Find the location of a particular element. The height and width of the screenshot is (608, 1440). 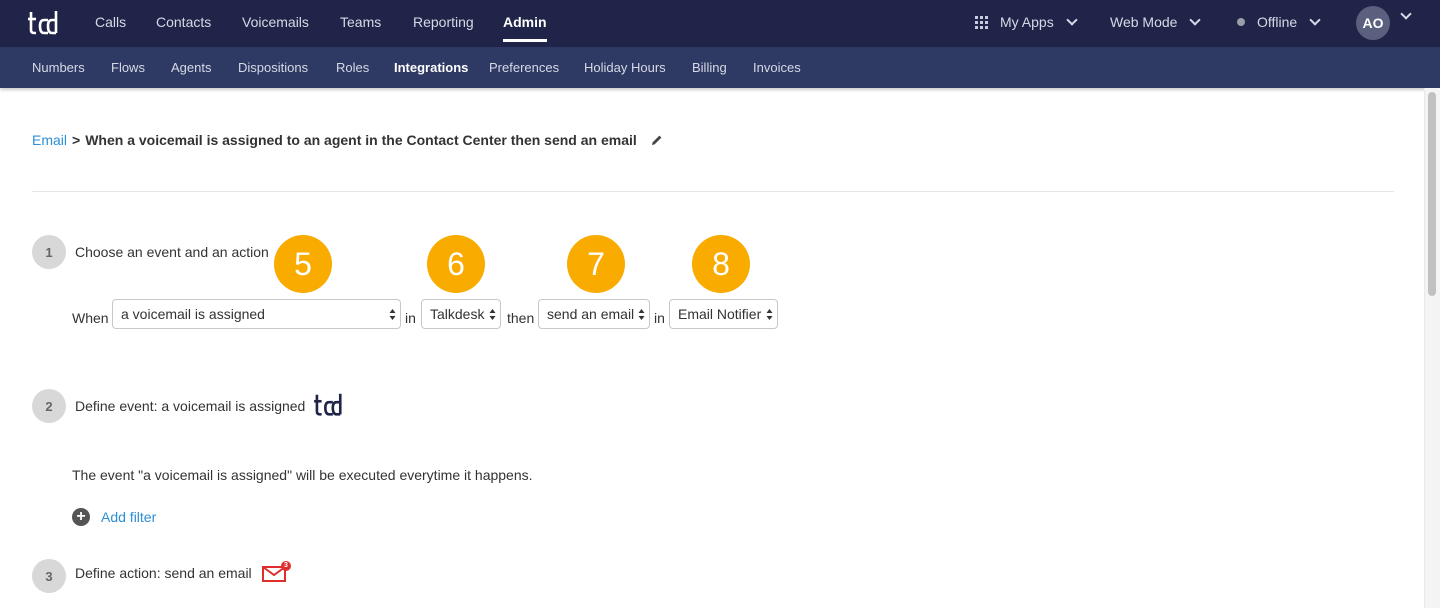

header-divider is located at coordinates (713, 191).